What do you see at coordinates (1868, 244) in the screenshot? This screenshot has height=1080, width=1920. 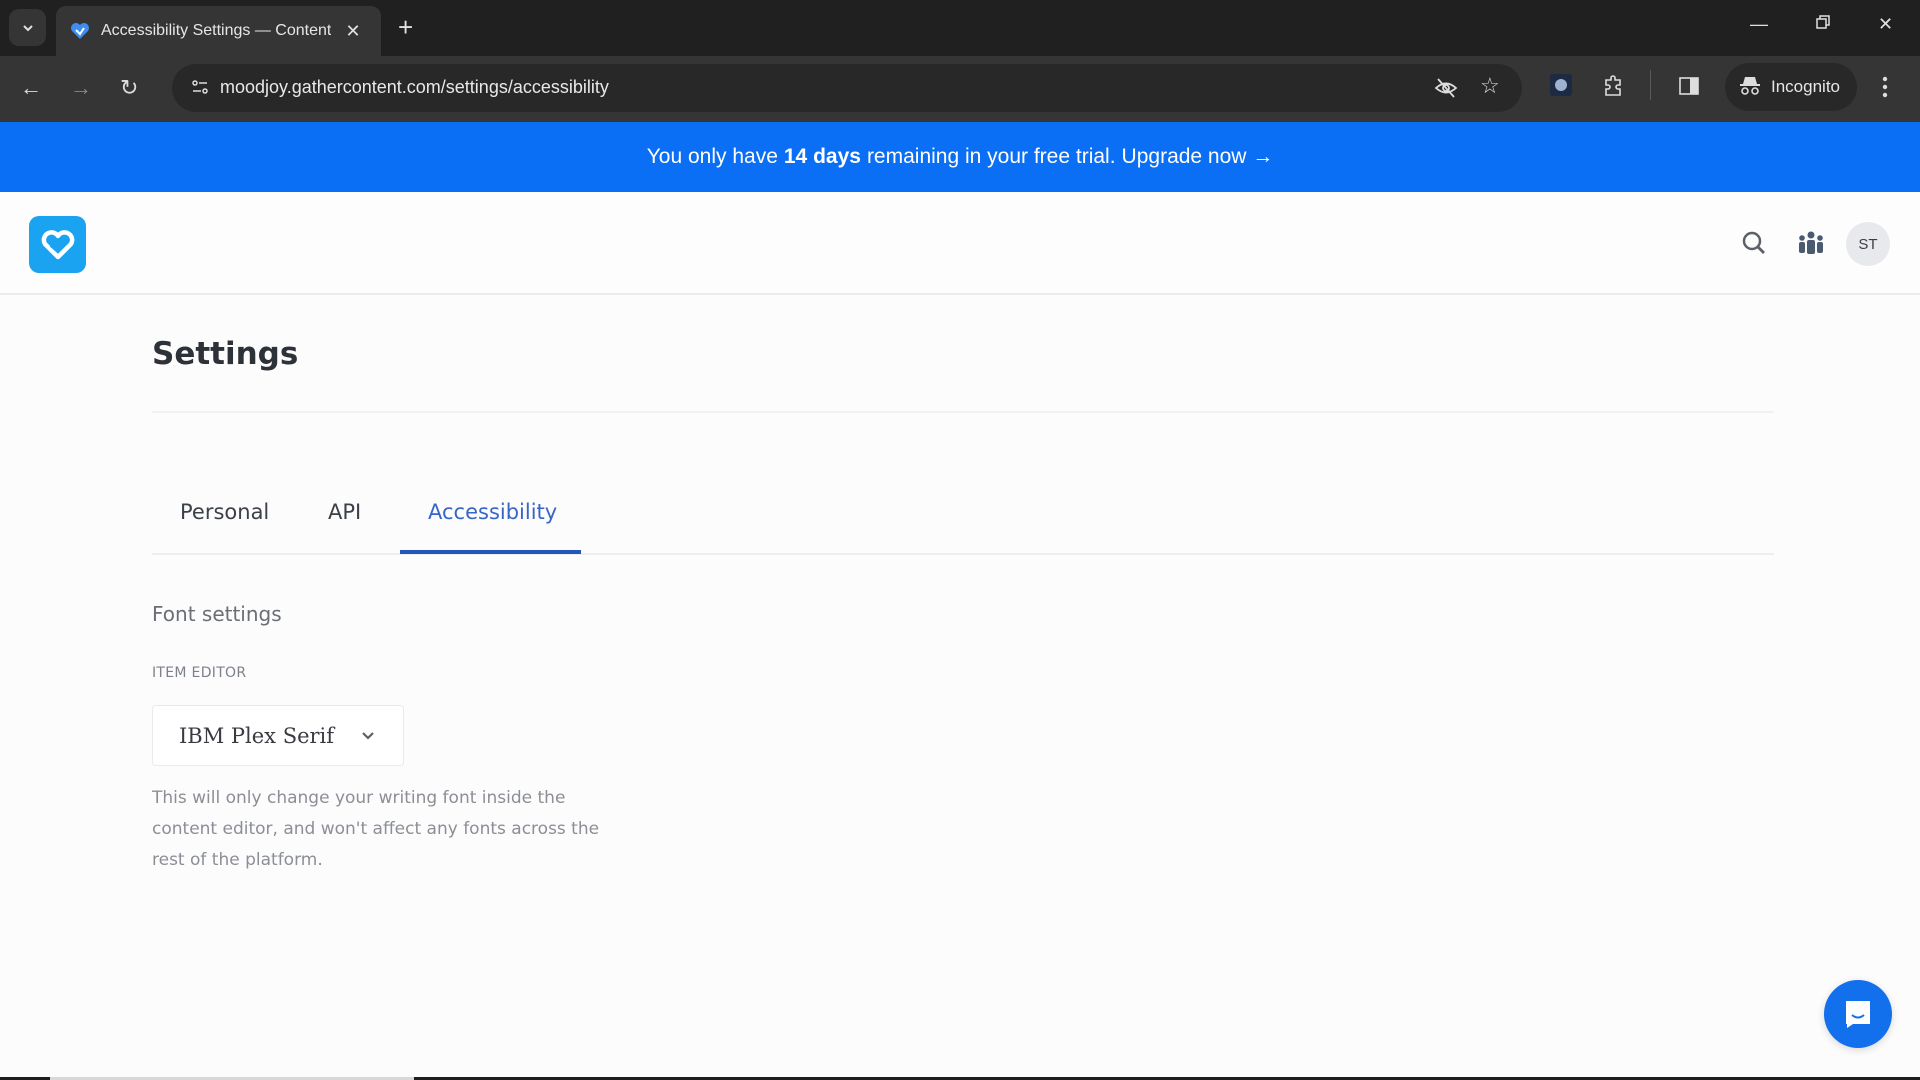 I see `user-avatar: ST` at bounding box center [1868, 244].